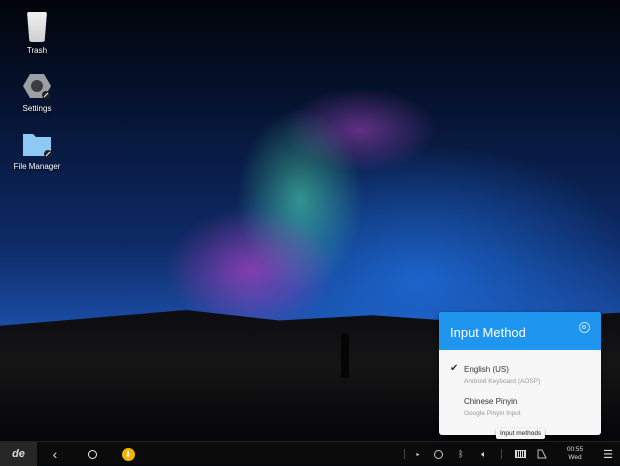 The image size is (620, 466). Describe the element at coordinates (542, 454) in the screenshot. I see `battery-signal-icon` at that location.